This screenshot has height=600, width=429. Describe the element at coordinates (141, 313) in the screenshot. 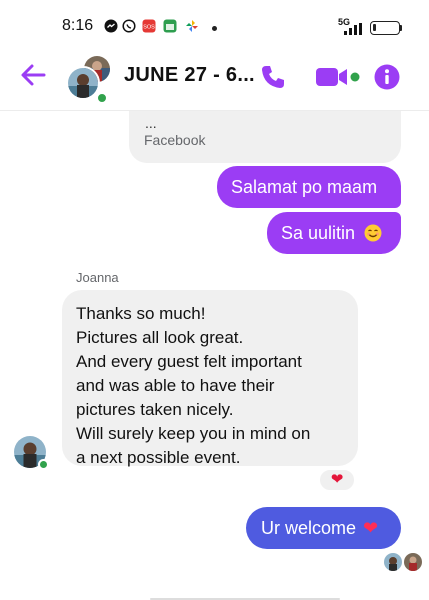

I see `message-line: Thanks so much!` at that location.